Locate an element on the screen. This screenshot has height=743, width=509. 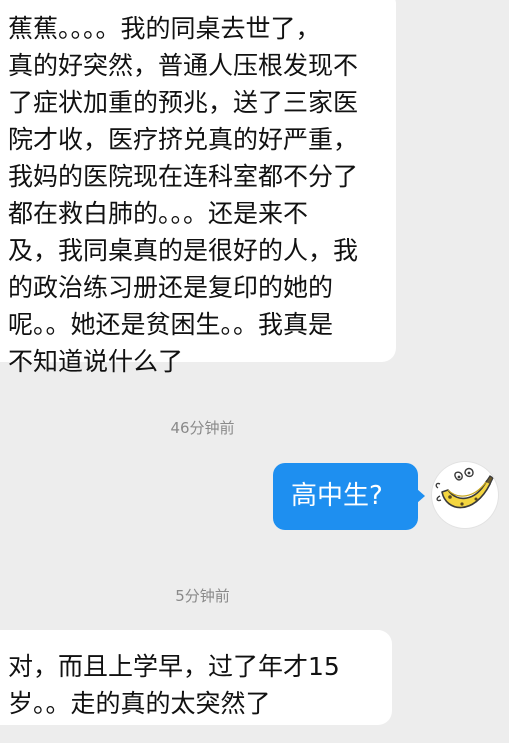
message-text: 对，而且上学早，过了年才15 岁。。走的真的太突然了 is located at coordinates (195, 685).